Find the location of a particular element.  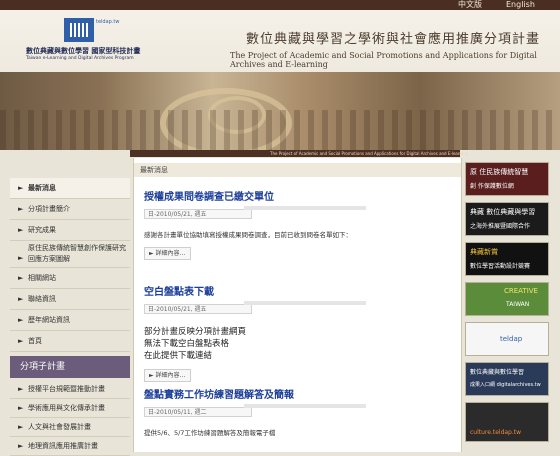

banner-pattern is located at coordinates (280, 130).